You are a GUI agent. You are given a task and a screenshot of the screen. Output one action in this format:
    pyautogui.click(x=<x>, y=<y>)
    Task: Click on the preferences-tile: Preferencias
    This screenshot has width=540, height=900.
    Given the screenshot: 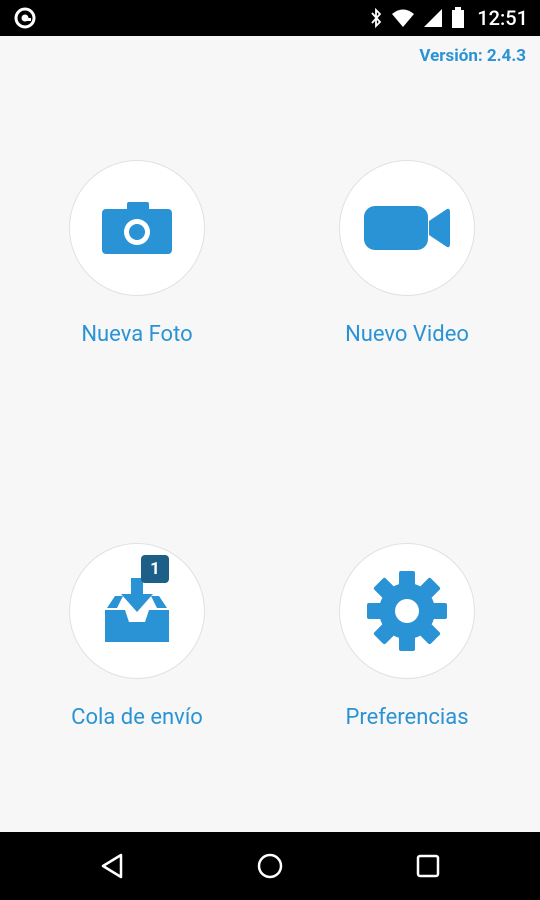 What is the action you would take?
    pyautogui.click(x=407, y=658)
    